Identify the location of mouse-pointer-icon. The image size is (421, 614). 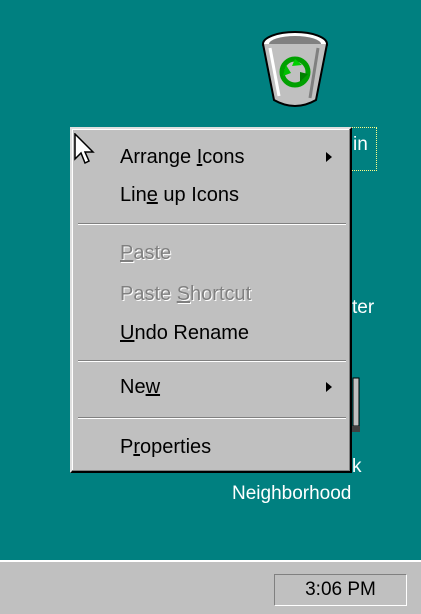
(84, 149).